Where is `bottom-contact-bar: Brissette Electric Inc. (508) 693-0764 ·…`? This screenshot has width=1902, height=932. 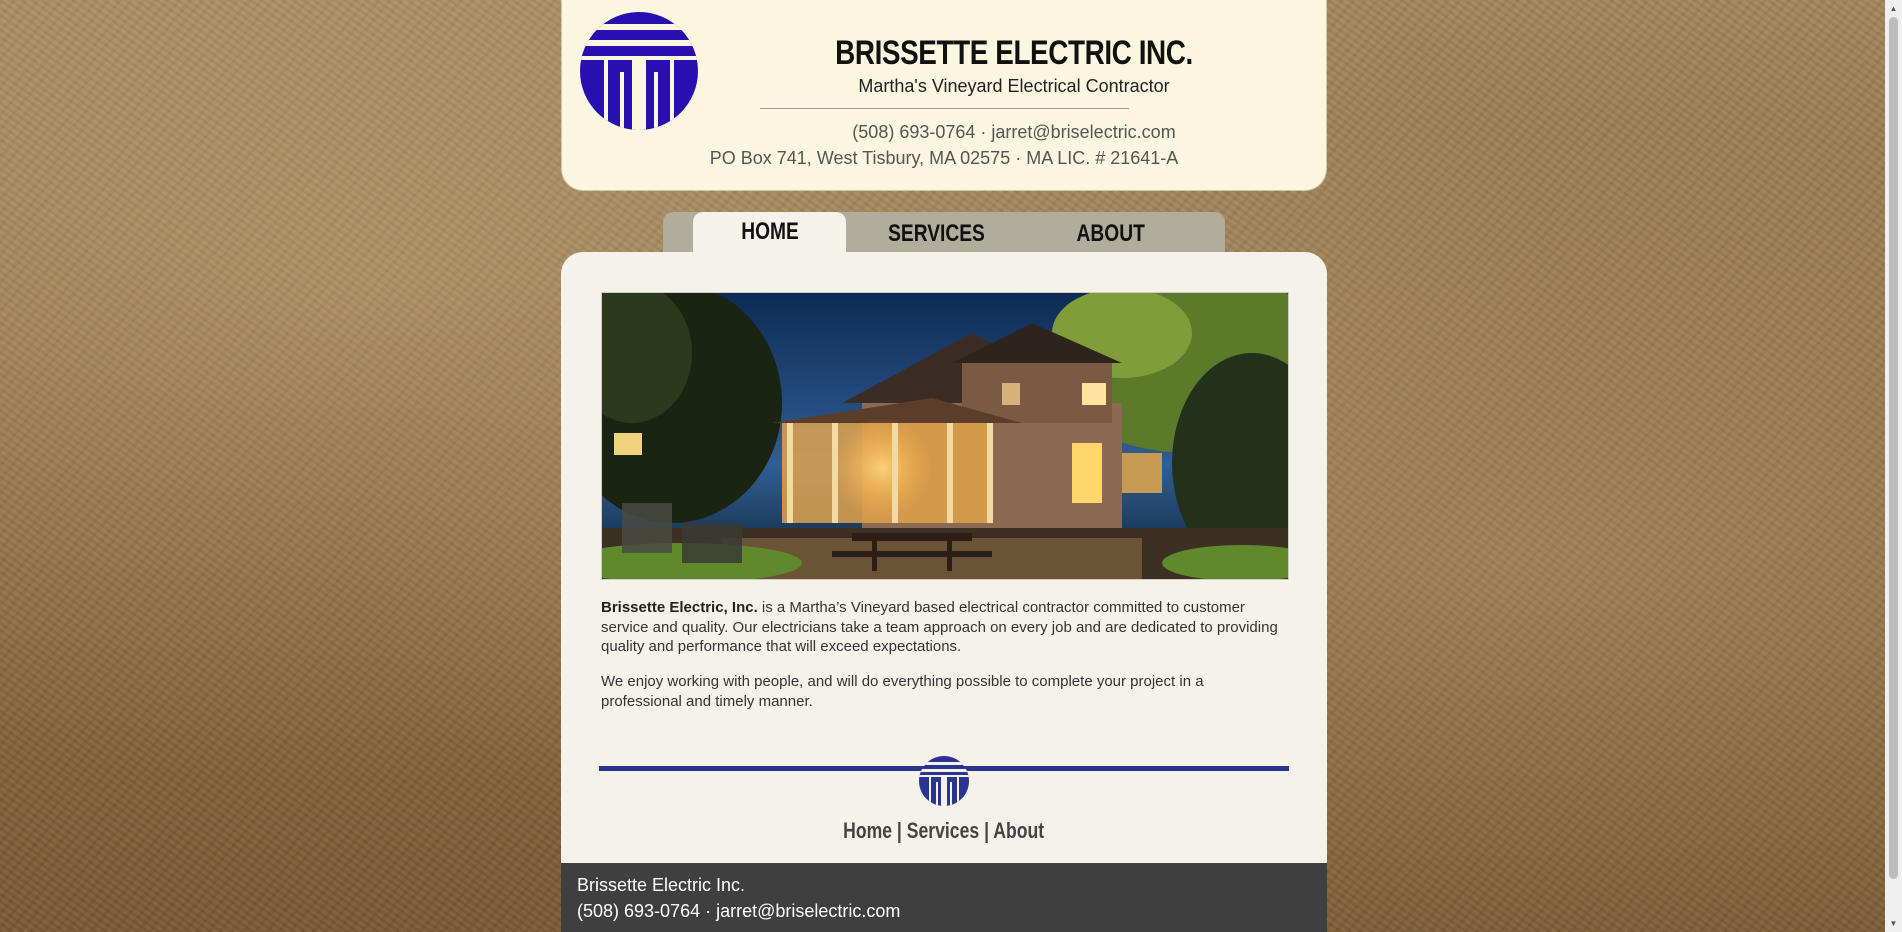 bottom-contact-bar: Brissette Electric Inc. (508) 693-0764 ·… is located at coordinates (944, 897).